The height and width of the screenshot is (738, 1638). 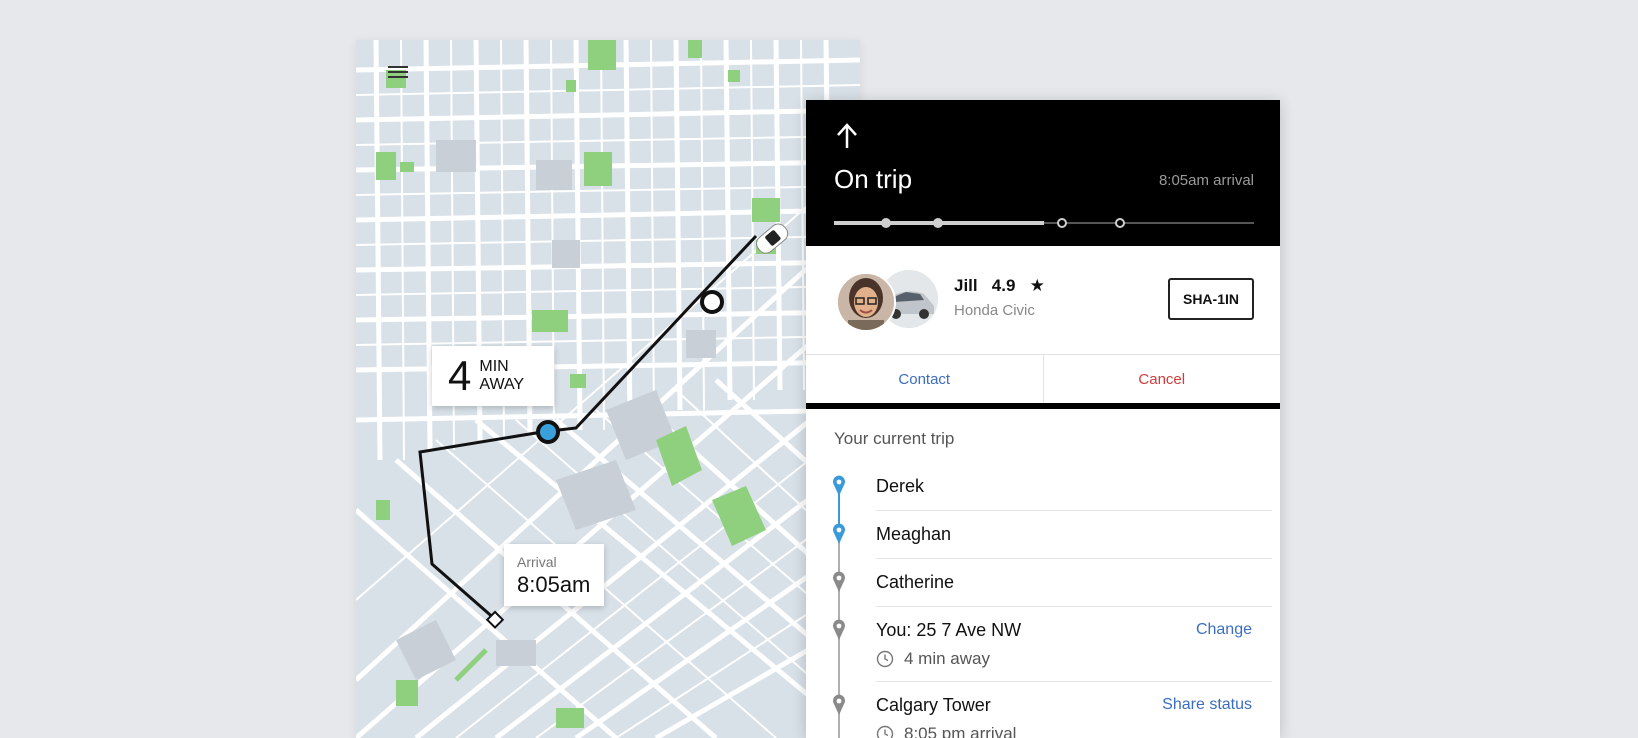 I want to click on eta-number: 4, so click(x=460, y=375).